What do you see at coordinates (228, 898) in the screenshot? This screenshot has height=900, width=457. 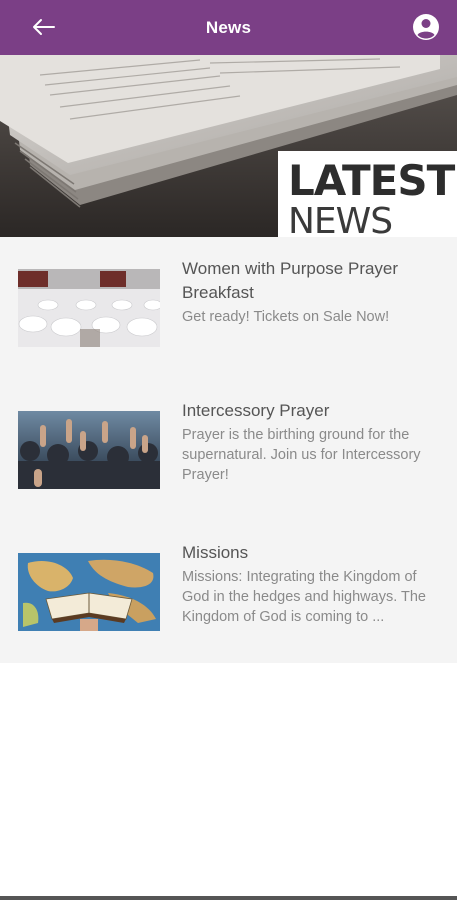 I see `screen-bottom-edge` at bounding box center [228, 898].